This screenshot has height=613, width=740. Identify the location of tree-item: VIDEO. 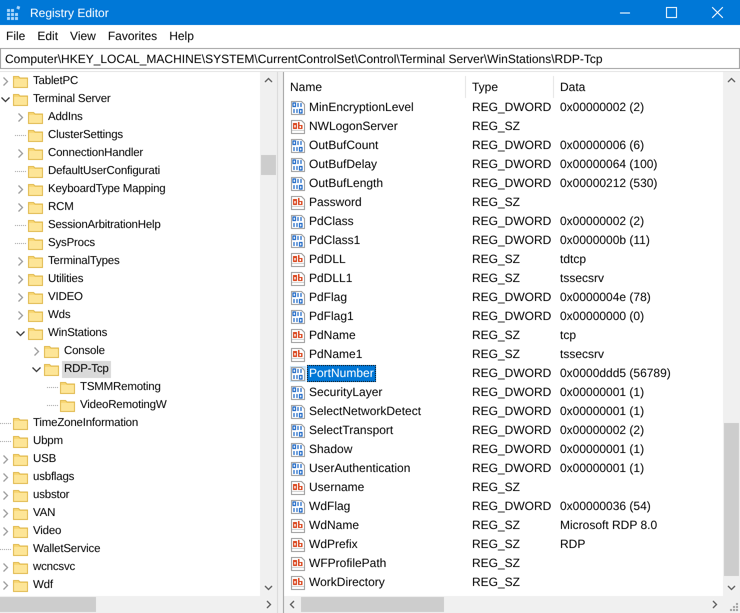
(65, 297).